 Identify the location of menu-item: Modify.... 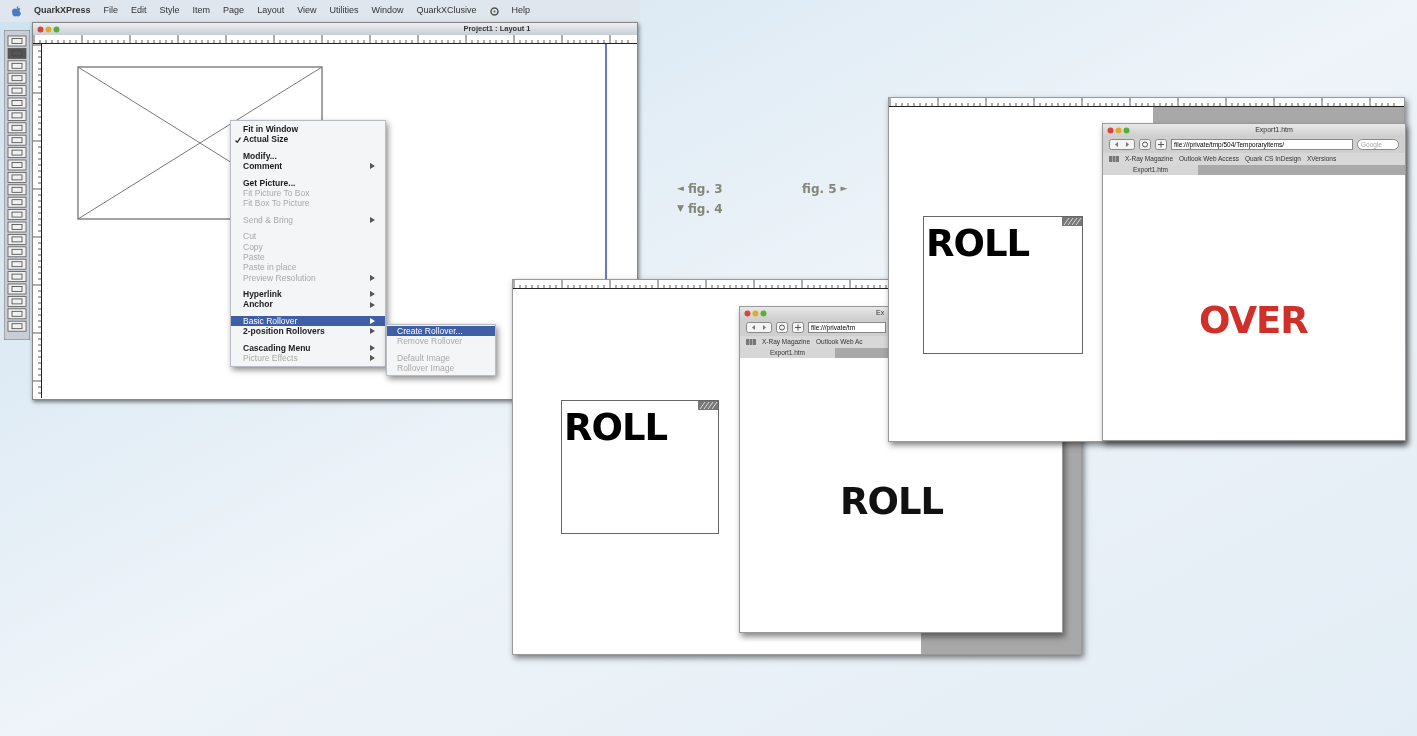
(308, 156).